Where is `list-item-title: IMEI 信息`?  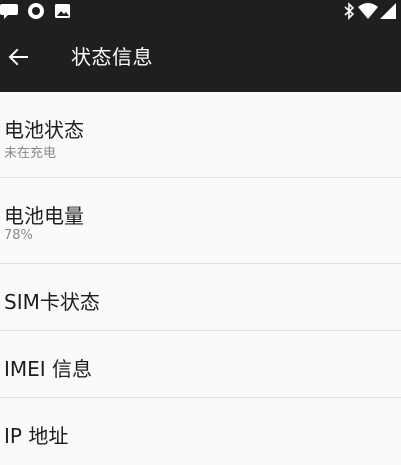 list-item-title: IMEI 信息 is located at coordinates (48, 369).